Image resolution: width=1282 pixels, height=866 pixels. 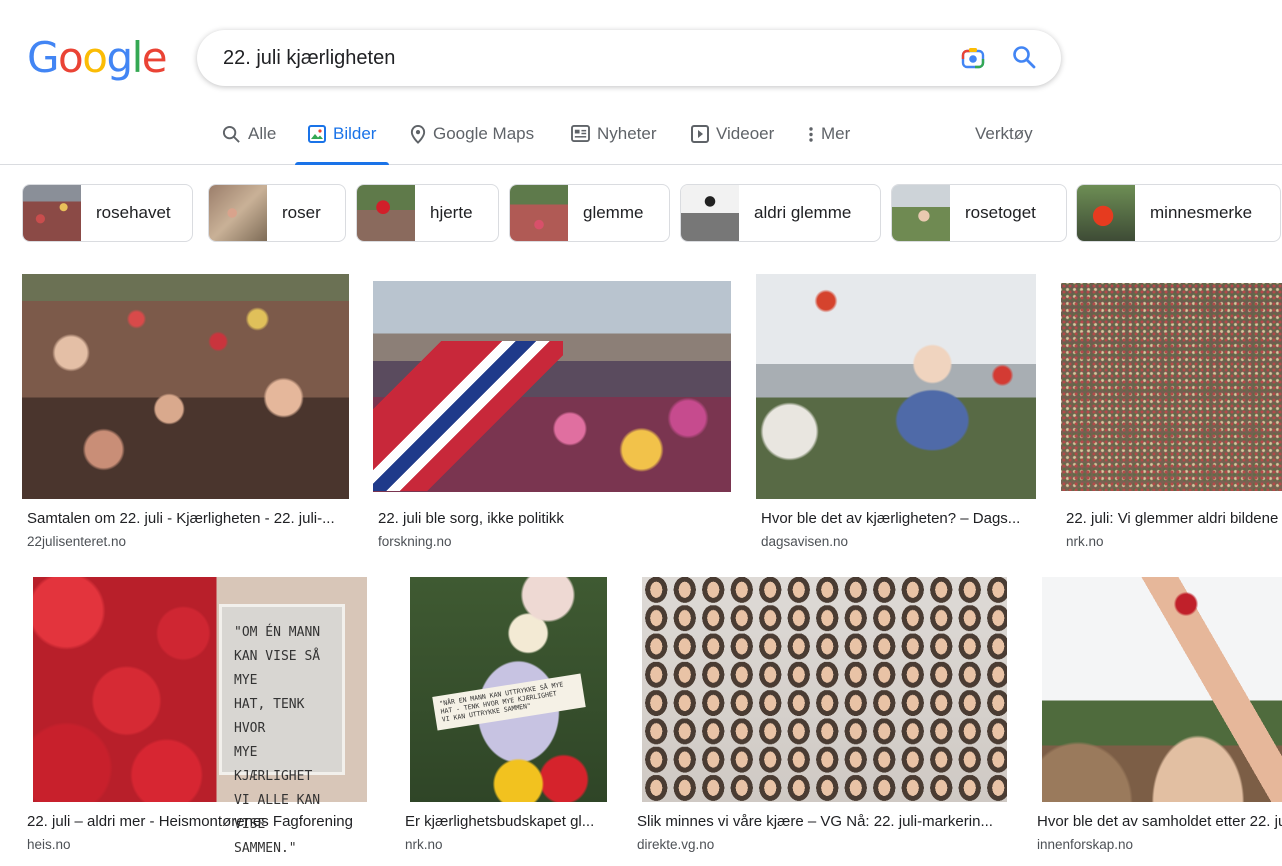 What do you see at coordinates (277, 213) in the screenshot?
I see `chip-roser: roser` at bounding box center [277, 213].